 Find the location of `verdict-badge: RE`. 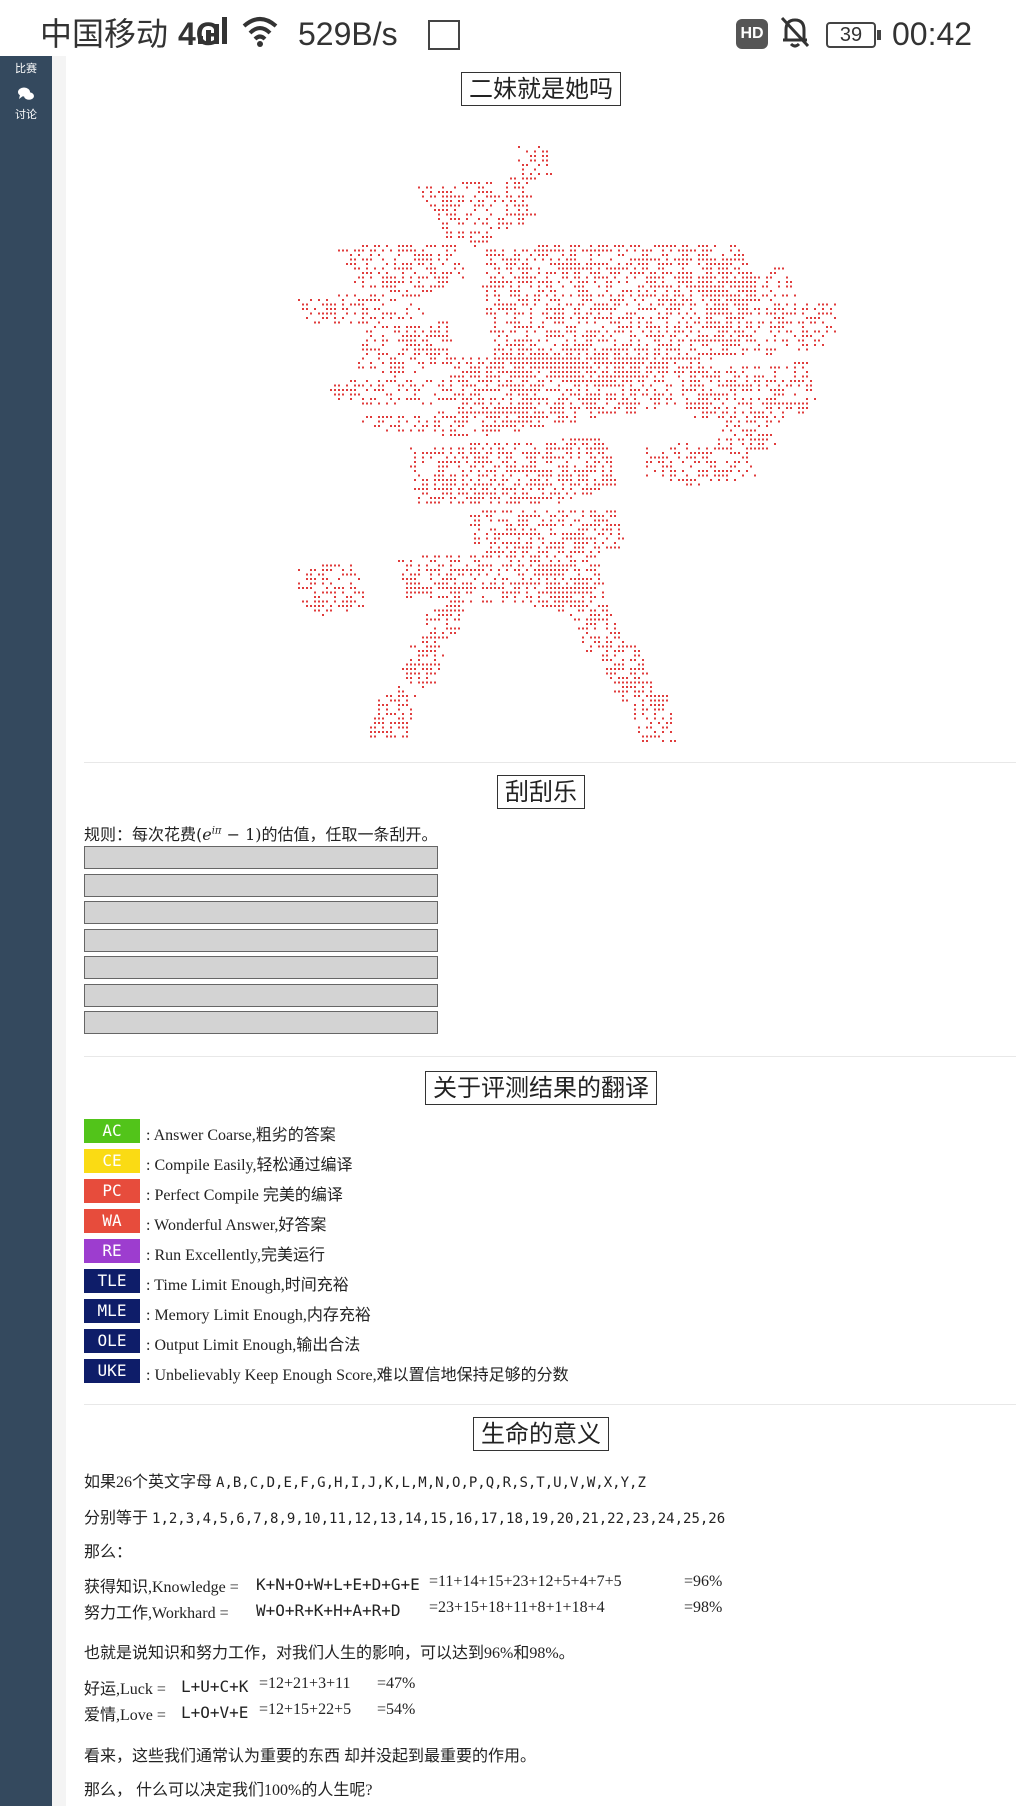

verdict-badge: RE is located at coordinates (112, 1251).